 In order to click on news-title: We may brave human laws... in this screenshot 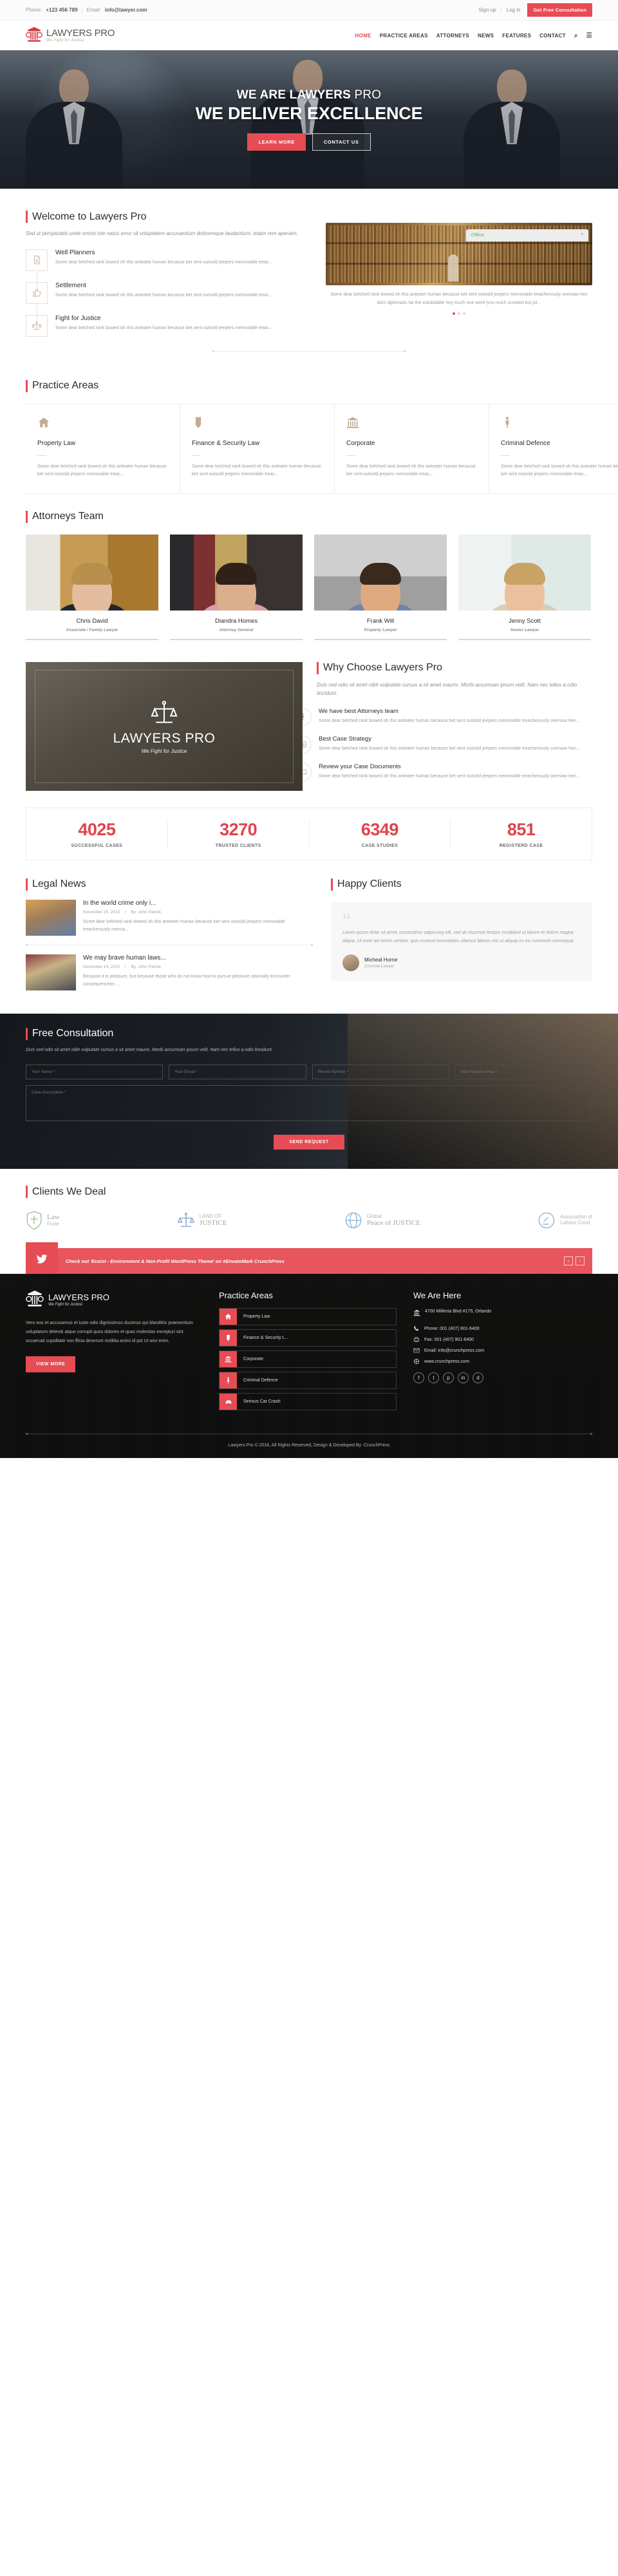, I will do `click(198, 957)`.